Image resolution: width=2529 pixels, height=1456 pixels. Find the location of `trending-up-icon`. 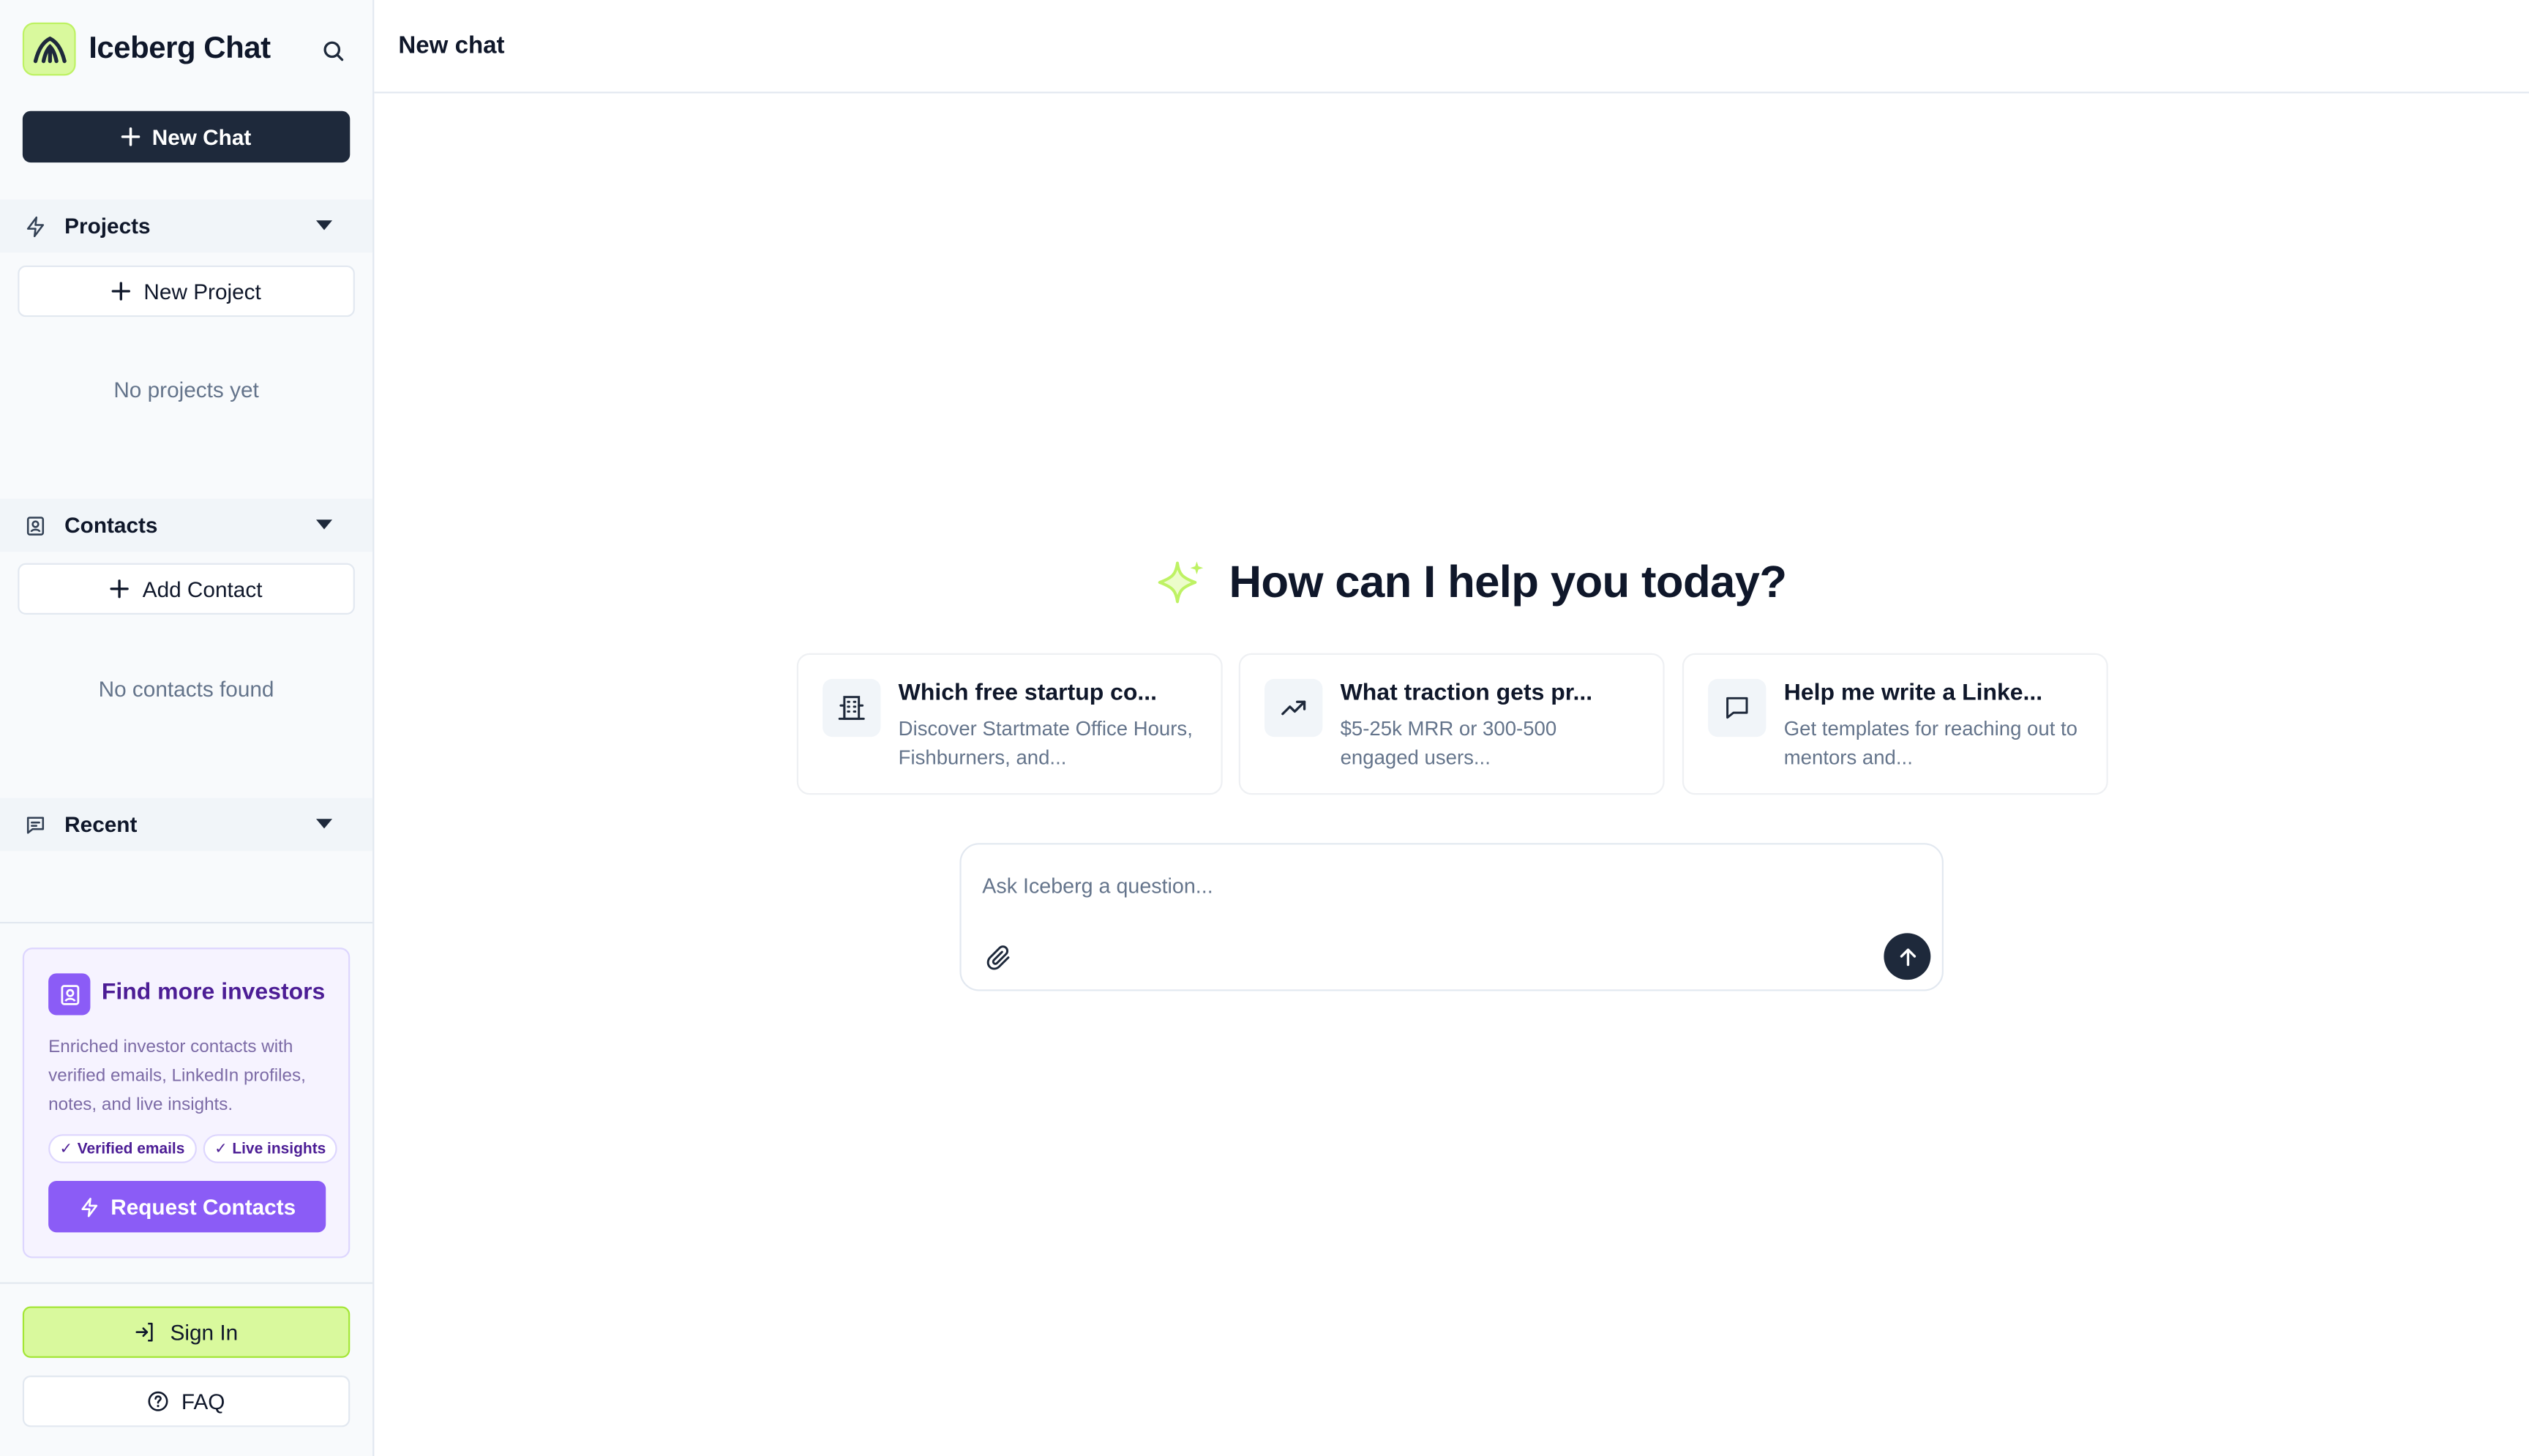

trending-up-icon is located at coordinates (1294, 708).